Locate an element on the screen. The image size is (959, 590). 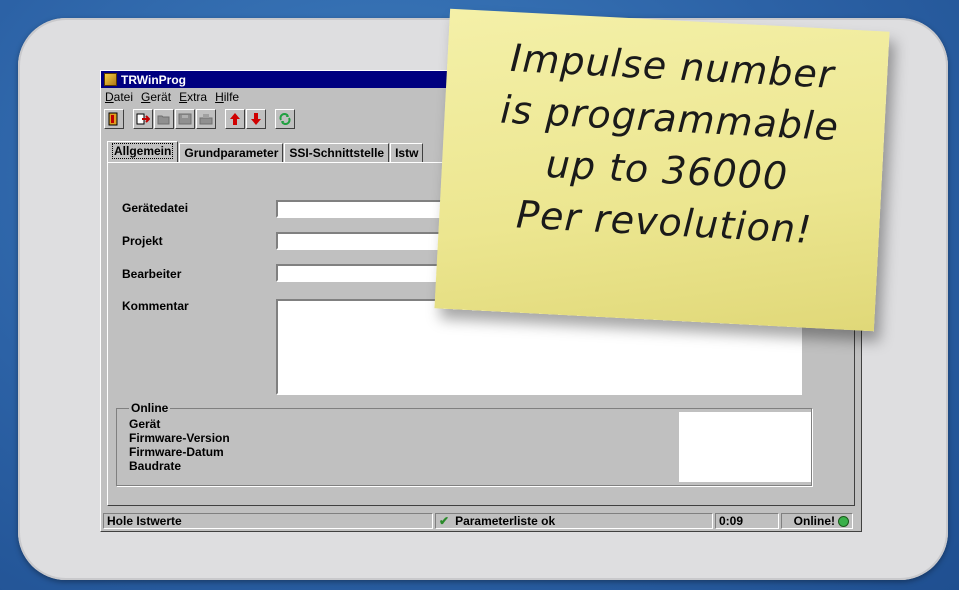
refresh-button is located at coordinates (285, 119).